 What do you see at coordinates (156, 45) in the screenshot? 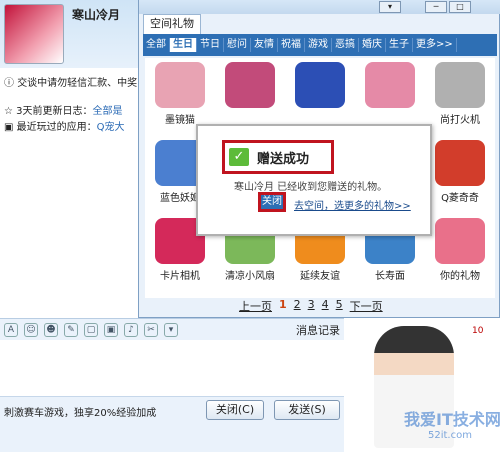
I see `category-tab: 全部` at bounding box center [156, 45].